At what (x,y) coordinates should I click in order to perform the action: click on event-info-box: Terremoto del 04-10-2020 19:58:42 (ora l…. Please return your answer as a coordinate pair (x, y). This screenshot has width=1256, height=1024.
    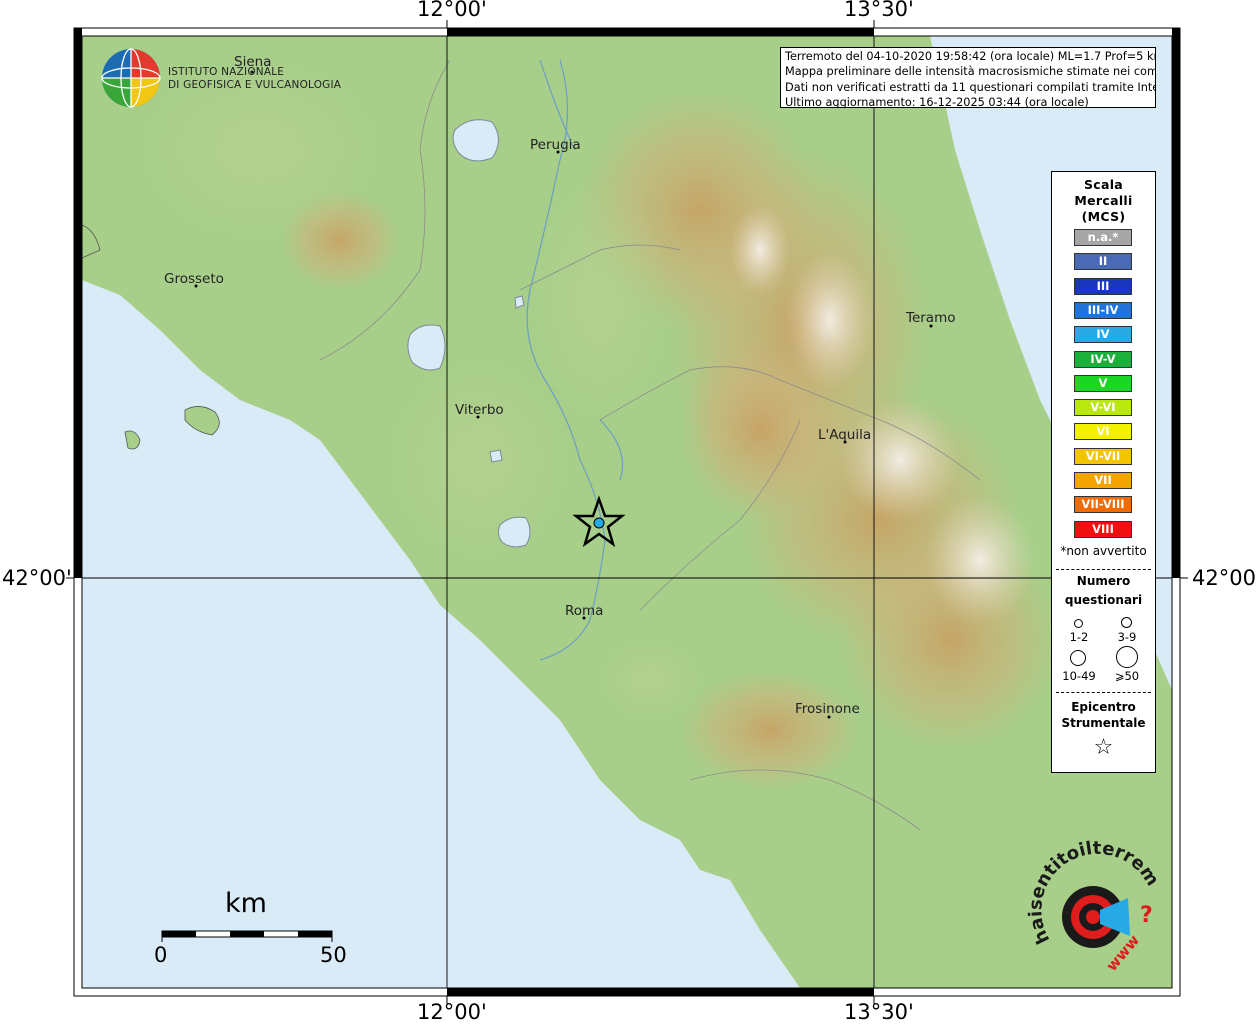
    Looking at the image, I should click on (968, 77).